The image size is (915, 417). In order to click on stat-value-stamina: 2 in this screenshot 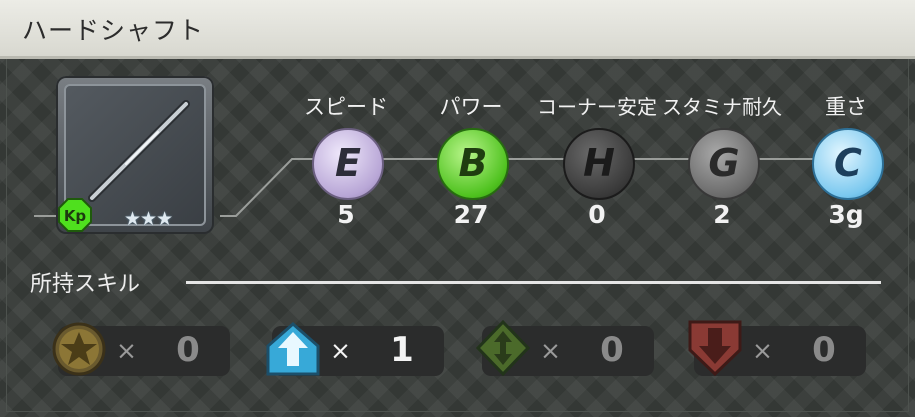, I will do `click(722, 214)`.